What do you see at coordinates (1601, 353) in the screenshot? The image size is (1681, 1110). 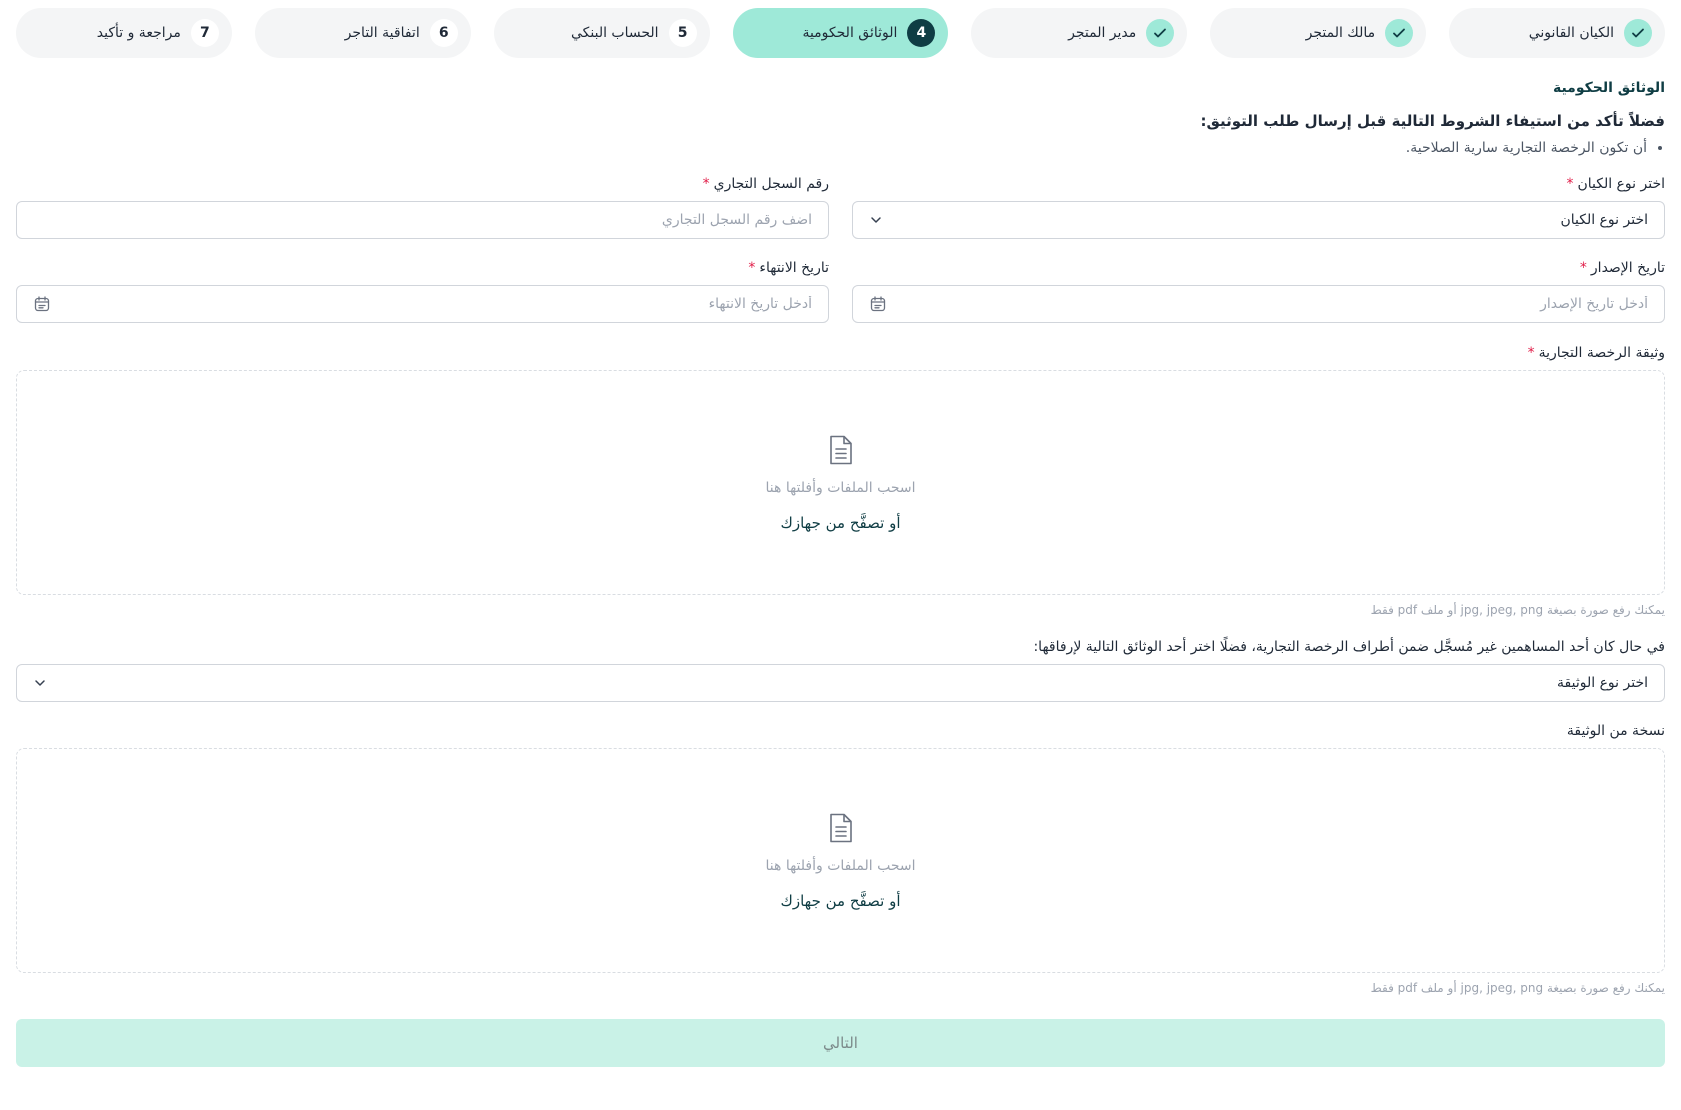 I see `field-label-text: وثيقة الرخصة التجارية` at bounding box center [1601, 353].